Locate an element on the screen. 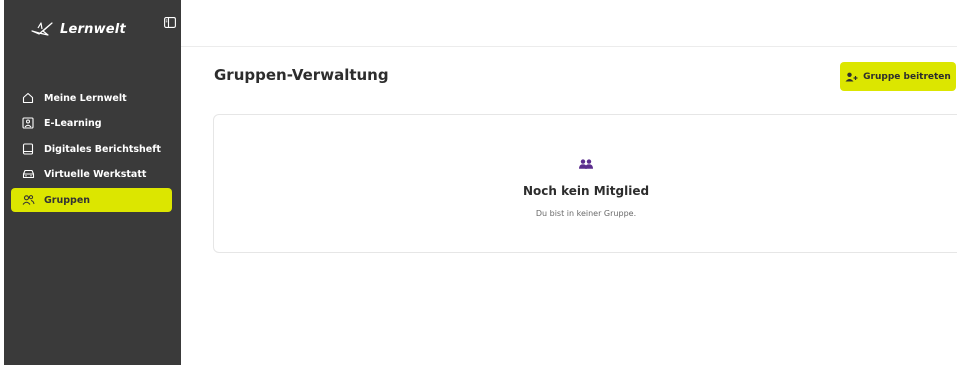 Image resolution: width=957 pixels, height=365 pixels. user-plus-icon is located at coordinates (851, 76).